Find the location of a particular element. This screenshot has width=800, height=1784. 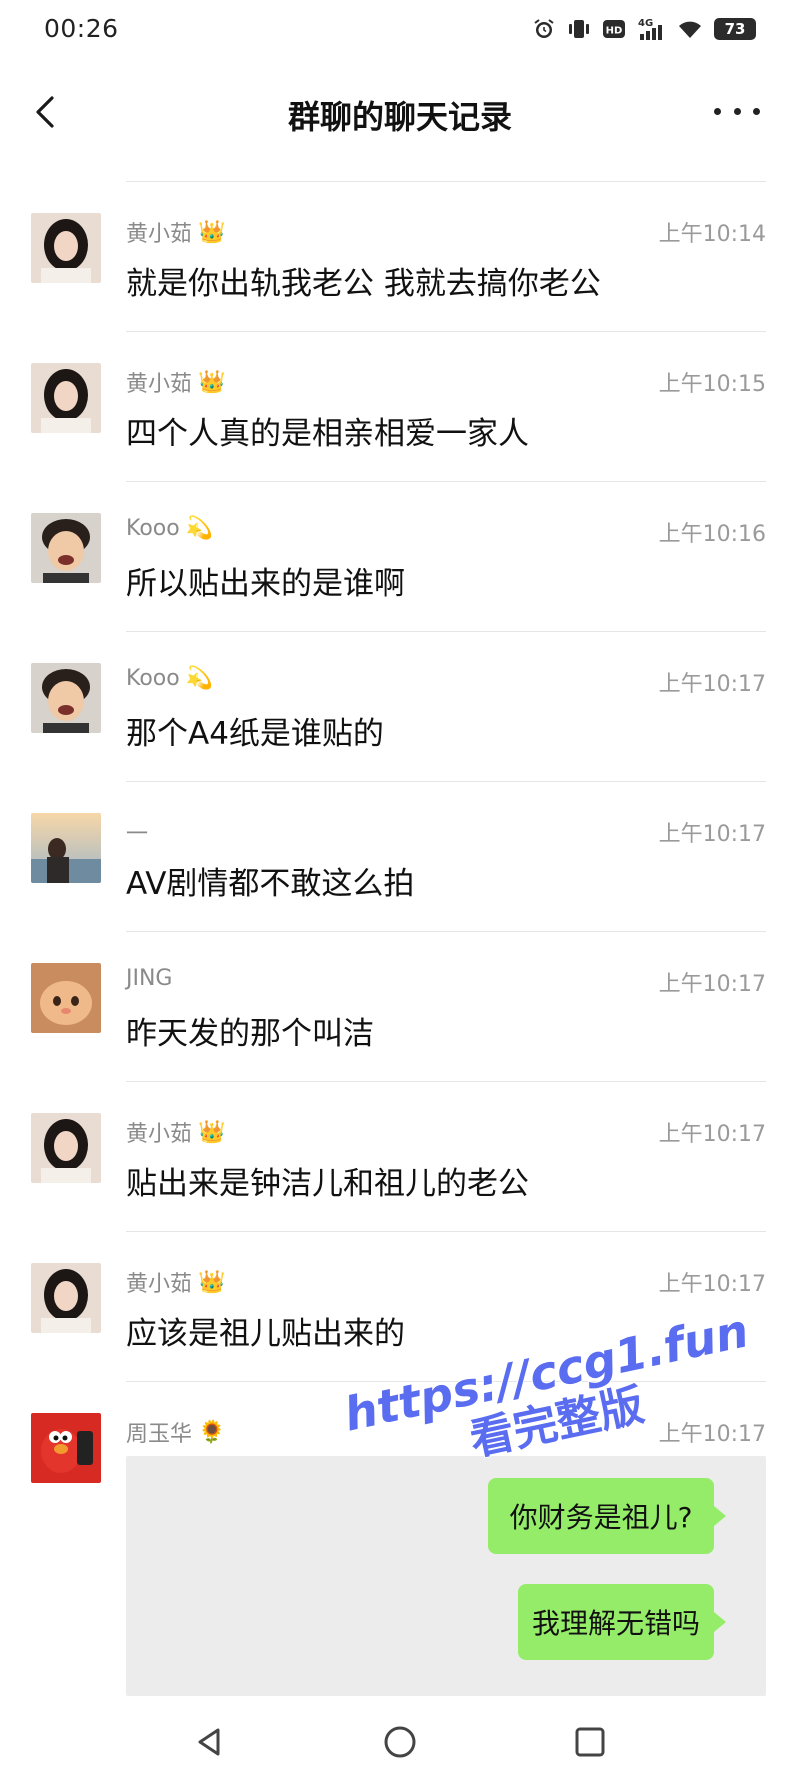

message-text: 昨天发的那个叫洁 is located at coordinates (250, 1034).